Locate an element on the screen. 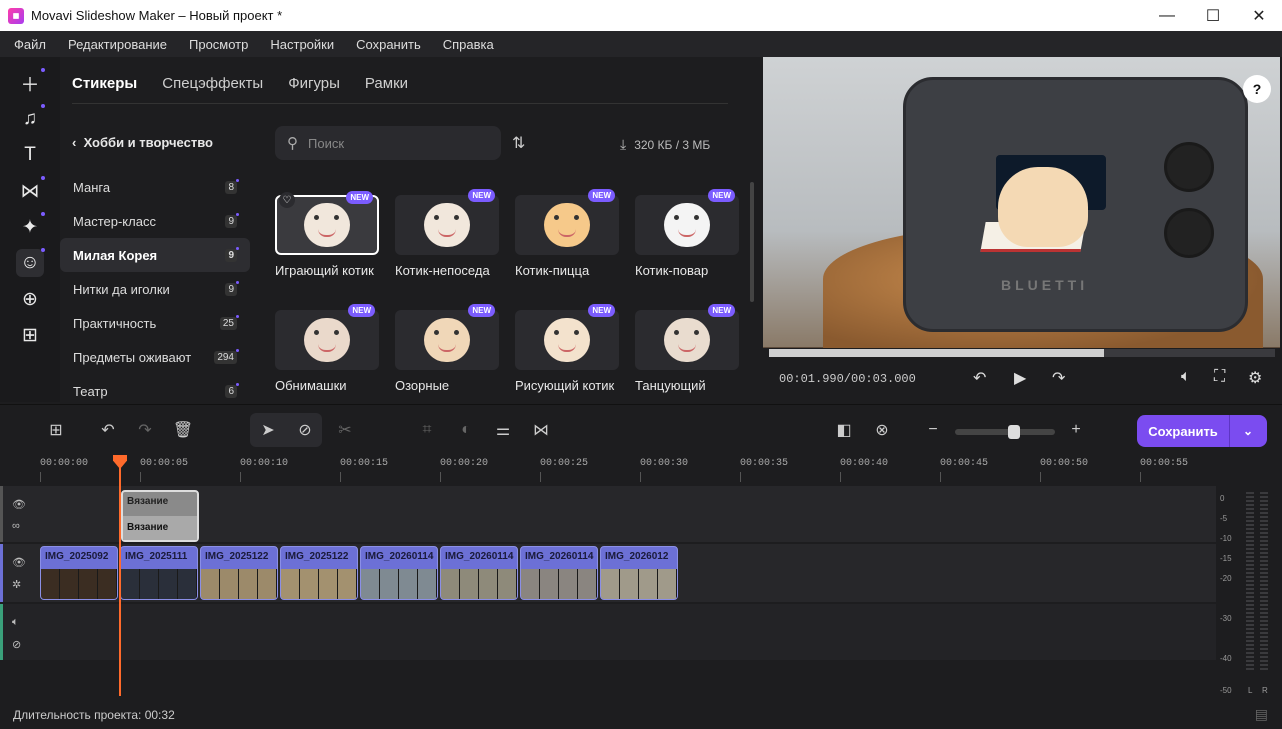  menu-view: Просмотр is located at coordinates (218, 44).